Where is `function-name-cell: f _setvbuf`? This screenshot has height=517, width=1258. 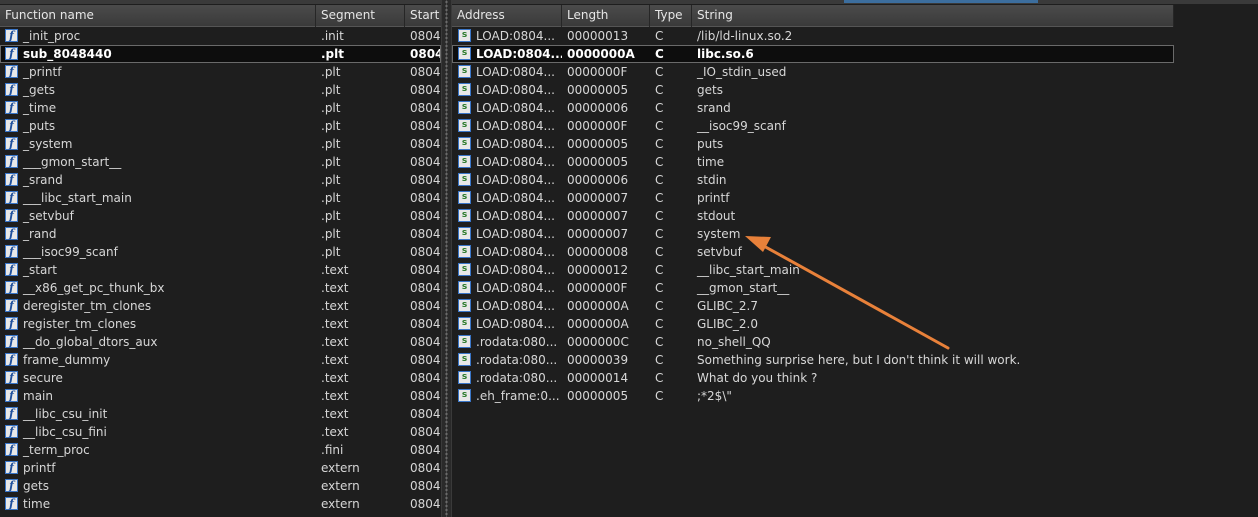 function-name-cell: f _setvbuf is located at coordinates (158, 216).